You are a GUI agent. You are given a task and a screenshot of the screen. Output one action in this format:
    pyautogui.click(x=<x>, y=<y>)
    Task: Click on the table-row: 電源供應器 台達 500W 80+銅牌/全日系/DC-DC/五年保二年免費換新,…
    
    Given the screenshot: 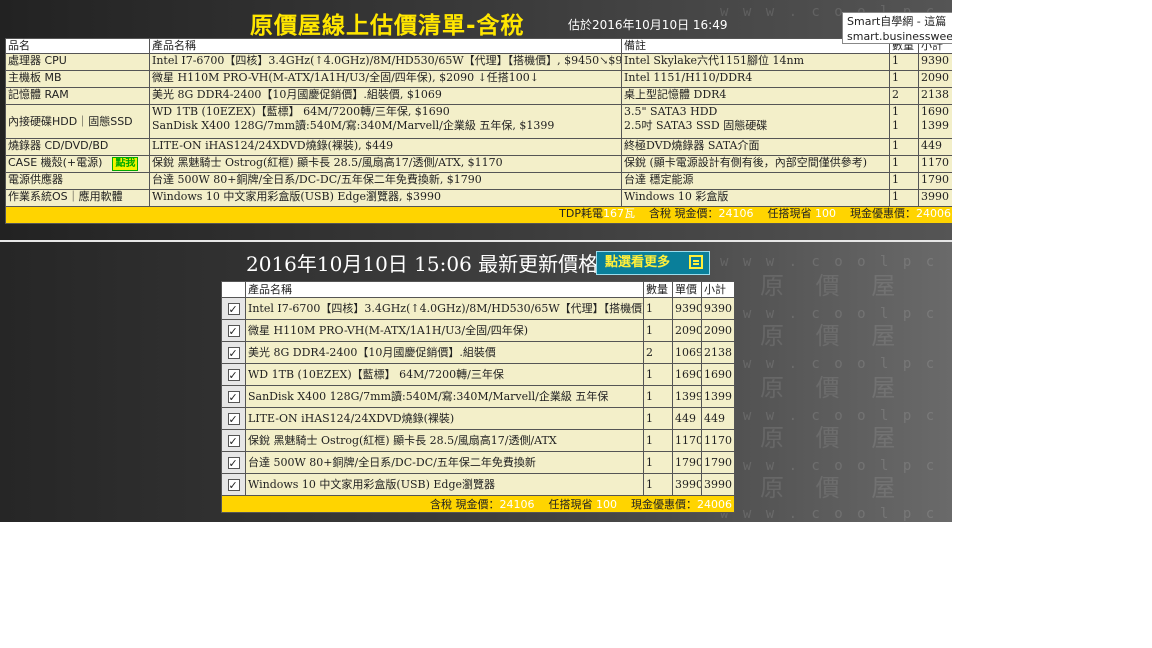 What is the action you would take?
    pyautogui.click(x=478, y=181)
    